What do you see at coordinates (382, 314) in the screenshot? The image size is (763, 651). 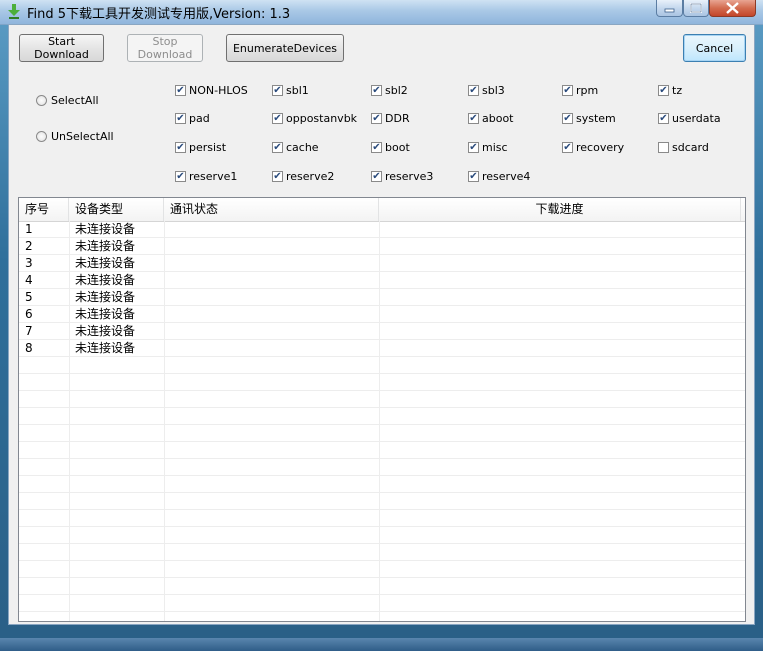 I see `table-row: 6 未连接设备` at bounding box center [382, 314].